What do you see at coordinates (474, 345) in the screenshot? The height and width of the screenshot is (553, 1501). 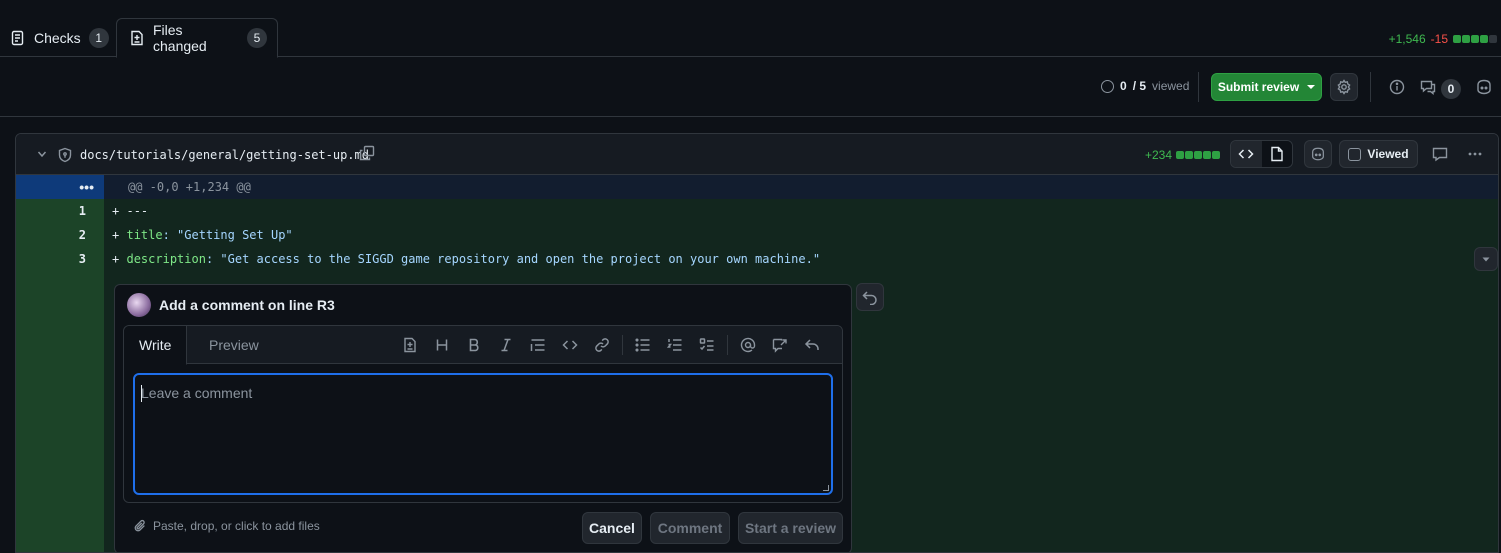 I see `bold-icon` at bounding box center [474, 345].